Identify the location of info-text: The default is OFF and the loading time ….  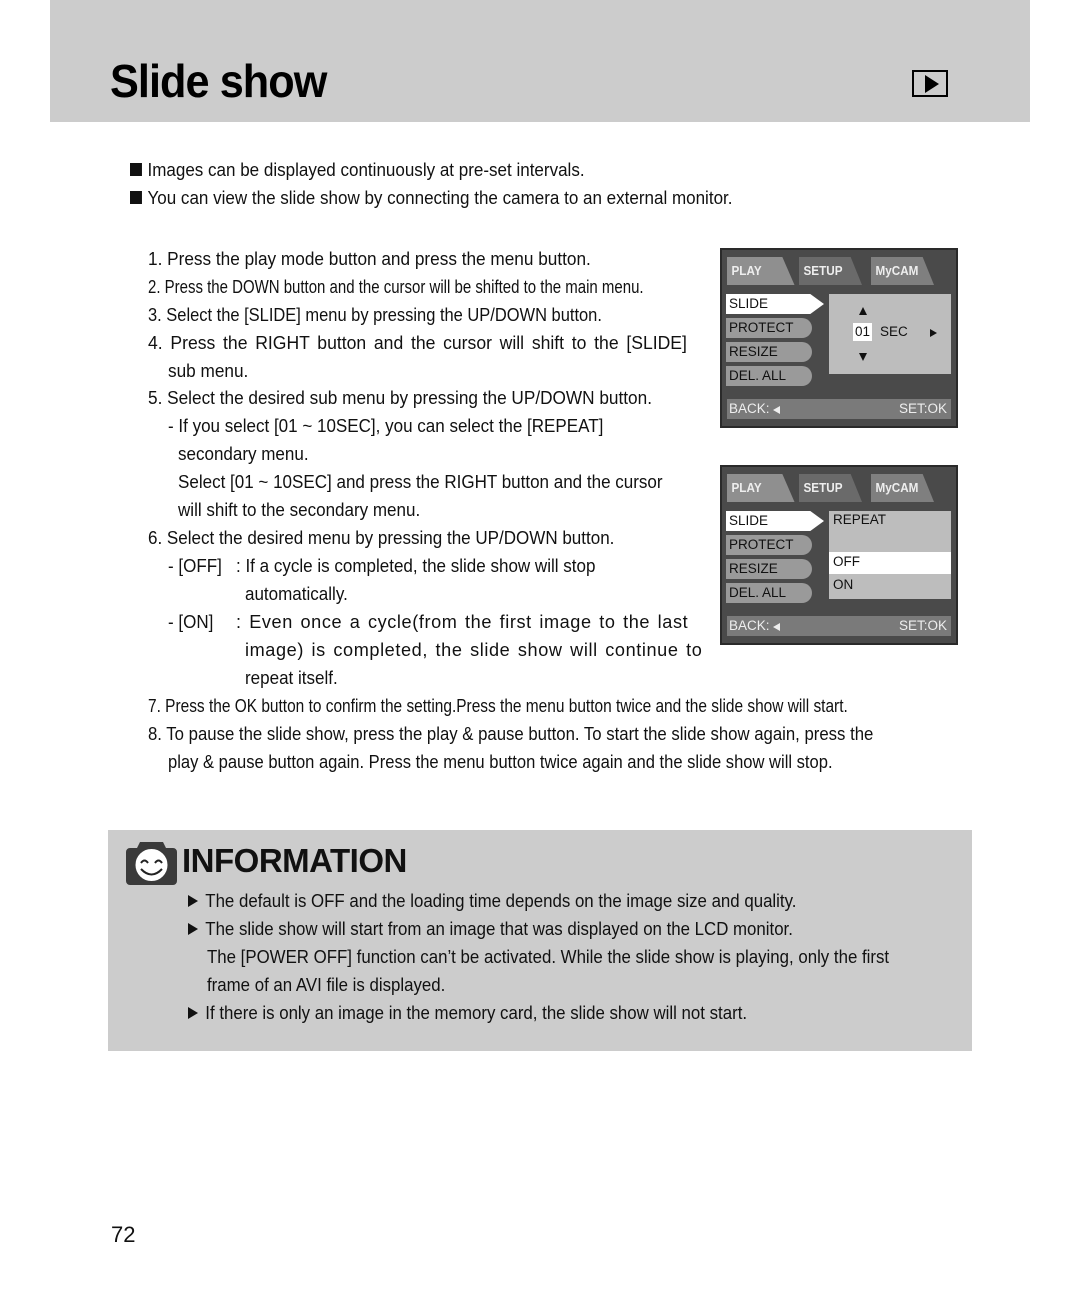
(501, 900).